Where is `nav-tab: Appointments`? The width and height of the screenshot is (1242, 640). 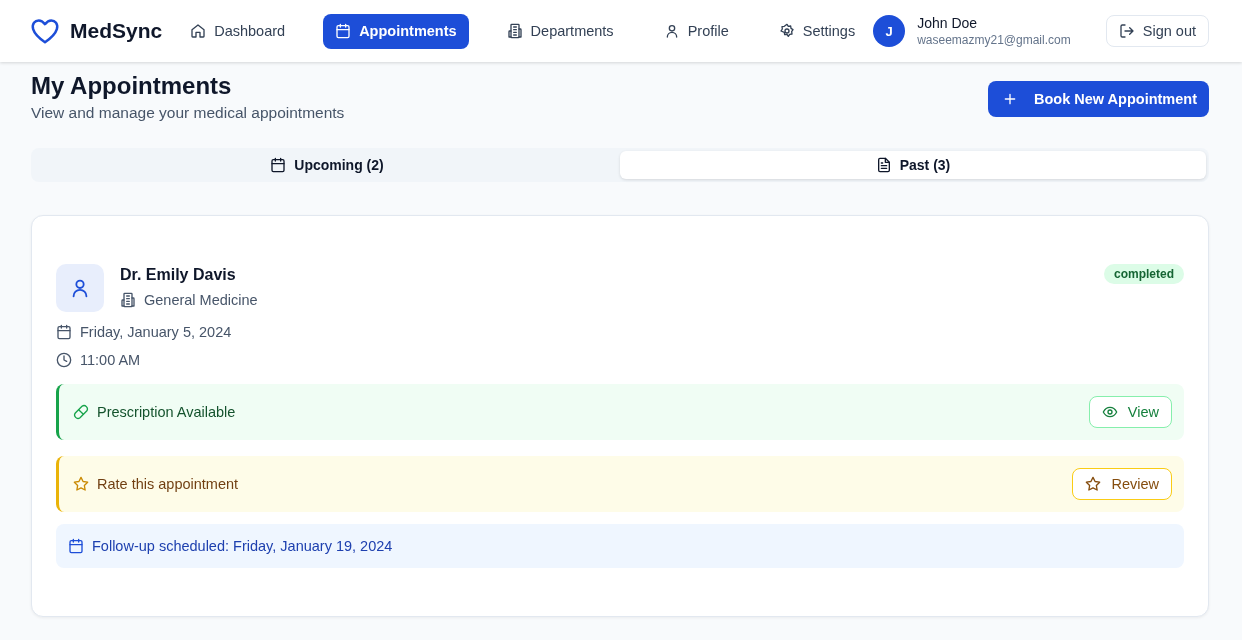
nav-tab: Appointments is located at coordinates (396, 31).